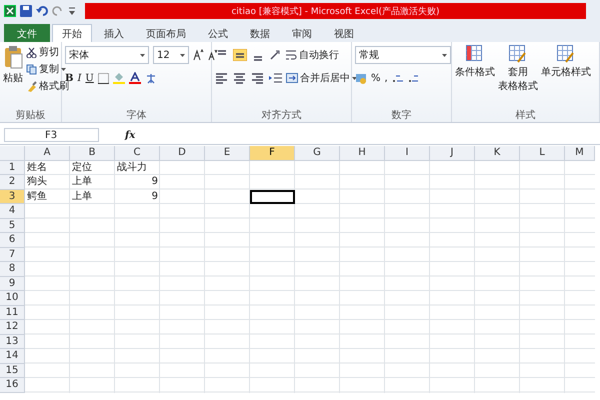 This screenshot has height=400, width=600. I want to click on table-brush-icon, so click(518, 54).